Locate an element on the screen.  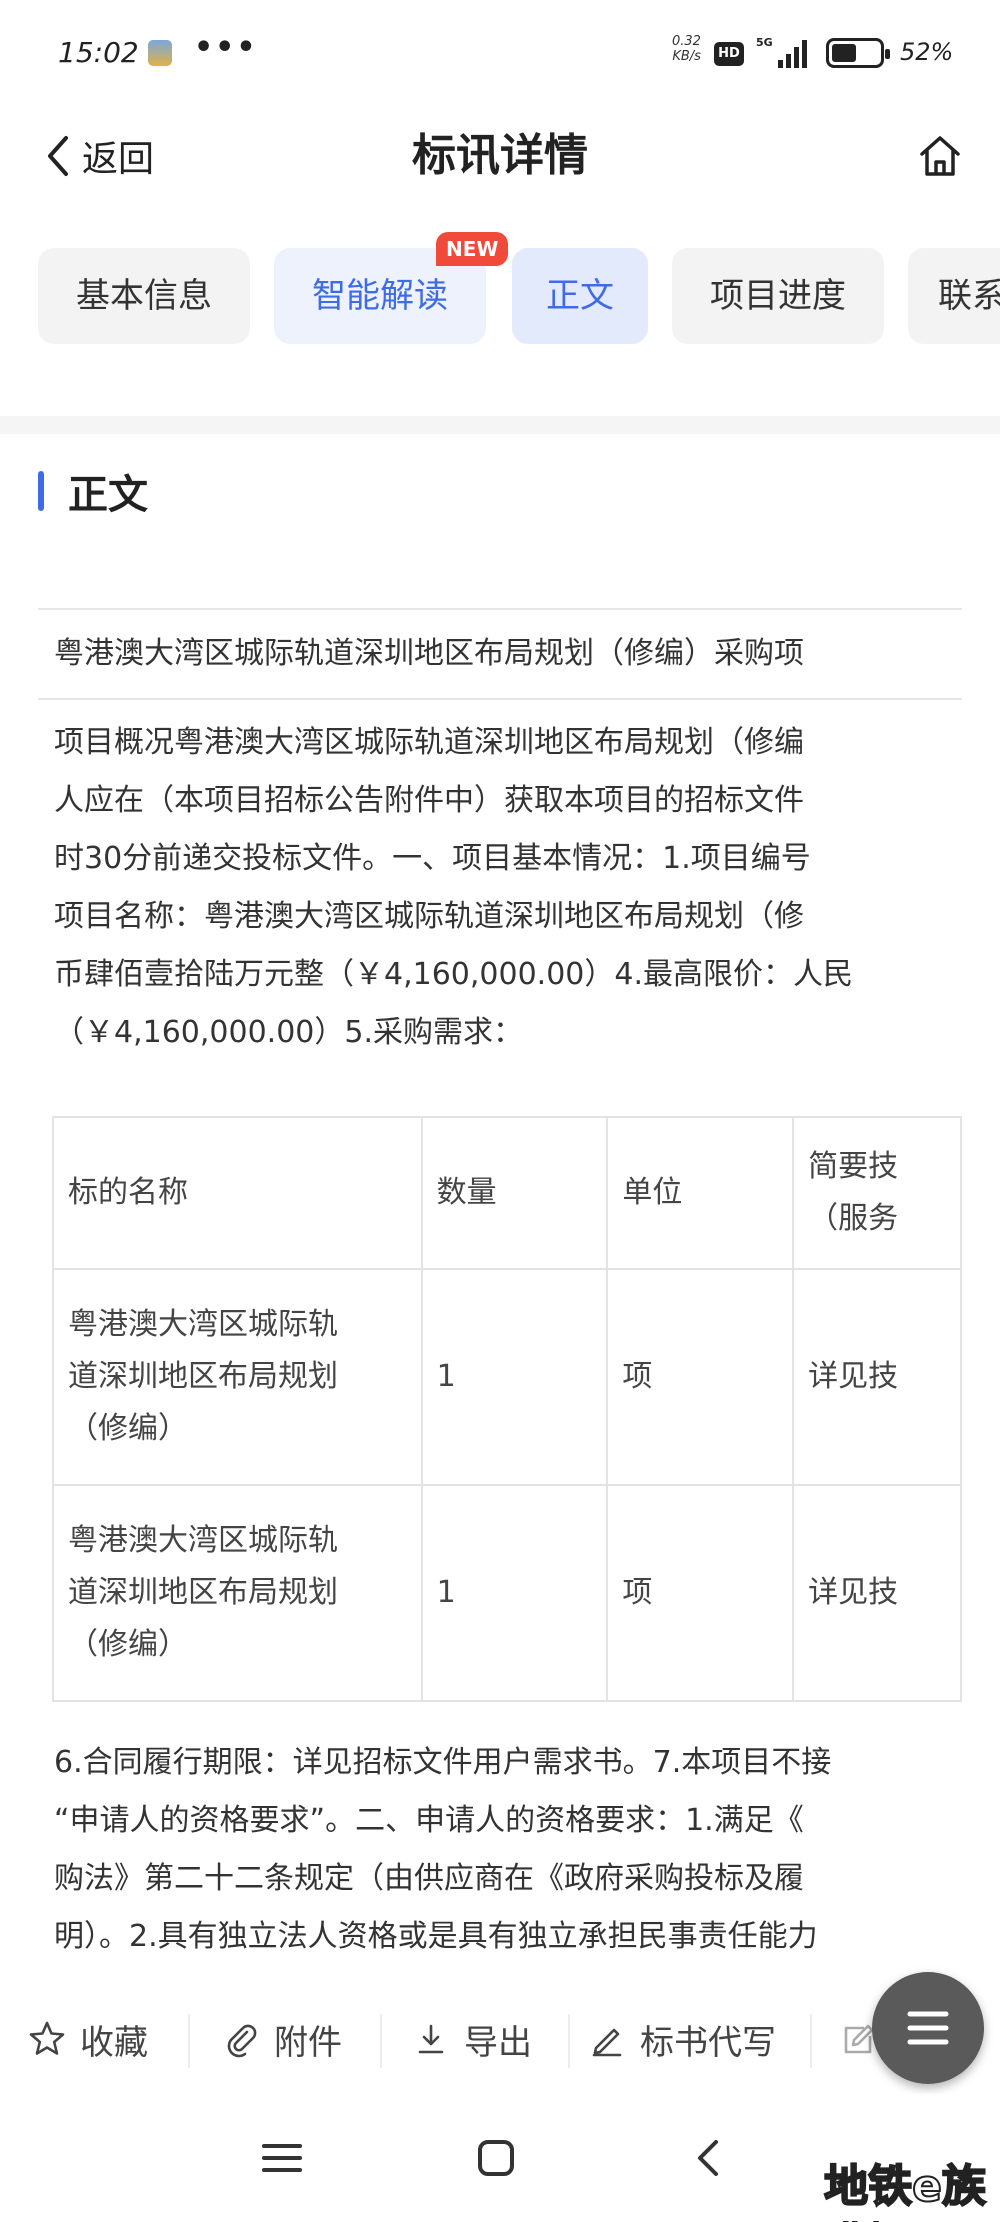
page-title: 标讯详情 is located at coordinates (500, 155).